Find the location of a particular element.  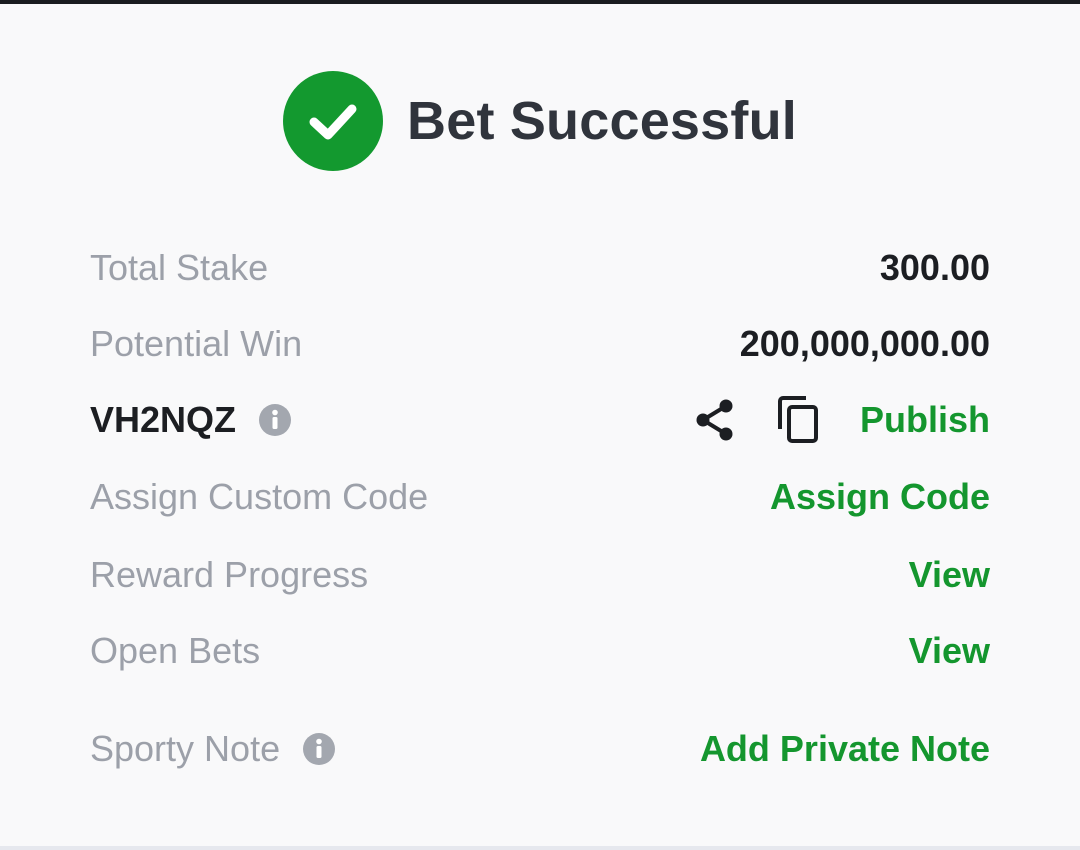

page-title: Bet Successful is located at coordinates (602, 121).